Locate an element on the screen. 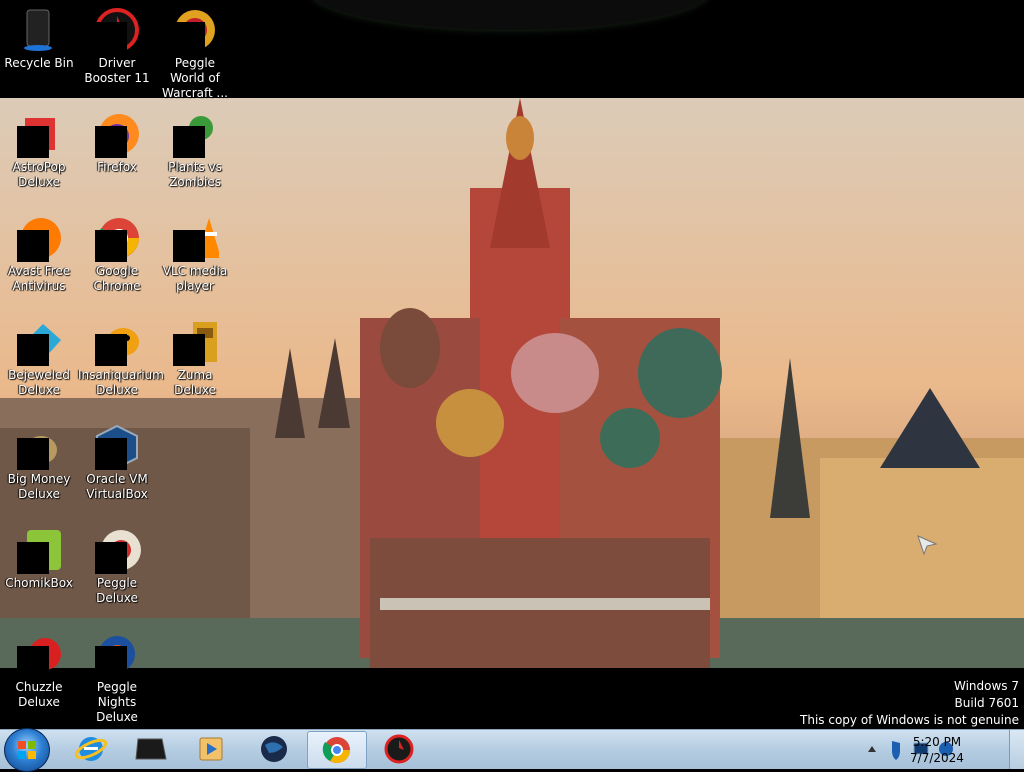 The image size is (1024, 772). taskbar: 5:20 PM 7/7/2024 is located at coordinates (512, 750).